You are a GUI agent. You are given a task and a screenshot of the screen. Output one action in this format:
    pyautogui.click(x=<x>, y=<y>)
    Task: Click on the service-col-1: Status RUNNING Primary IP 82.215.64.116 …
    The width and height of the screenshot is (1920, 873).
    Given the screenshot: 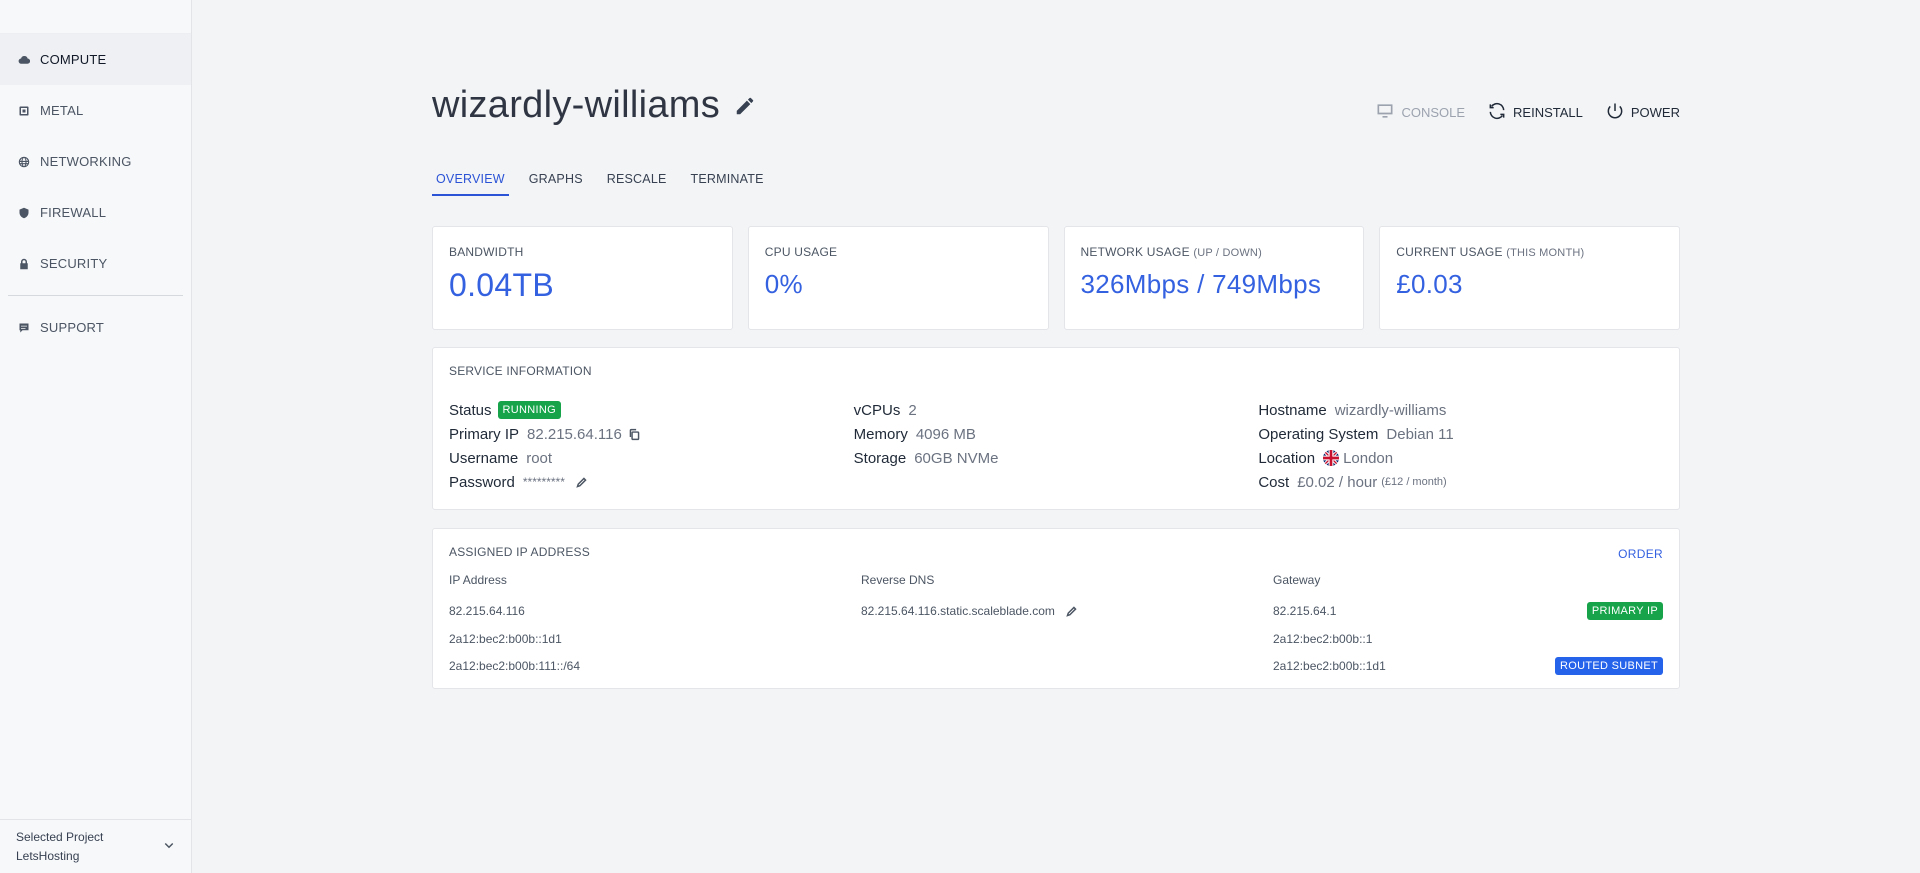 What is the action you would take?
    pyautogui.click(x=651, y=446)
    